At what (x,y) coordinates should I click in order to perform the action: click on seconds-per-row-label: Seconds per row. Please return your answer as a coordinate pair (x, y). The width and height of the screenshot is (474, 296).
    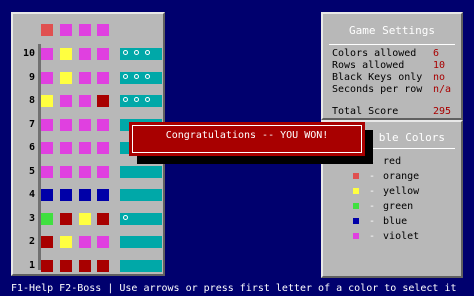
    Looking at the image, I should click on (377, 89).